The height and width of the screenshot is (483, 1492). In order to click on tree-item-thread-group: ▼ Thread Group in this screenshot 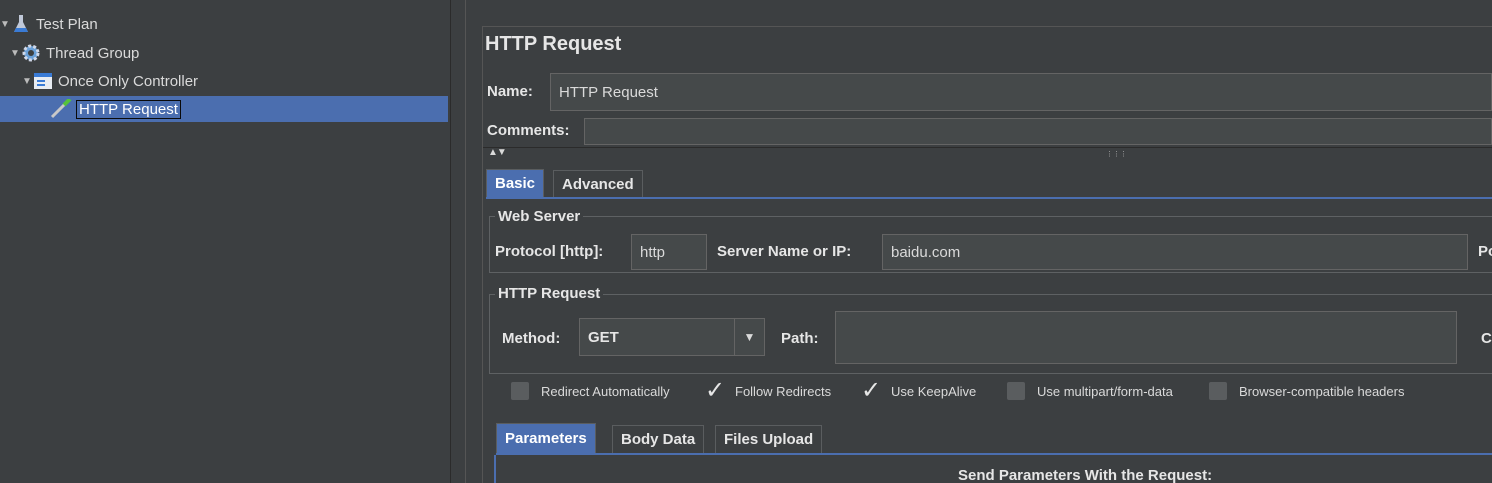, I will do `click(74, 53)`.